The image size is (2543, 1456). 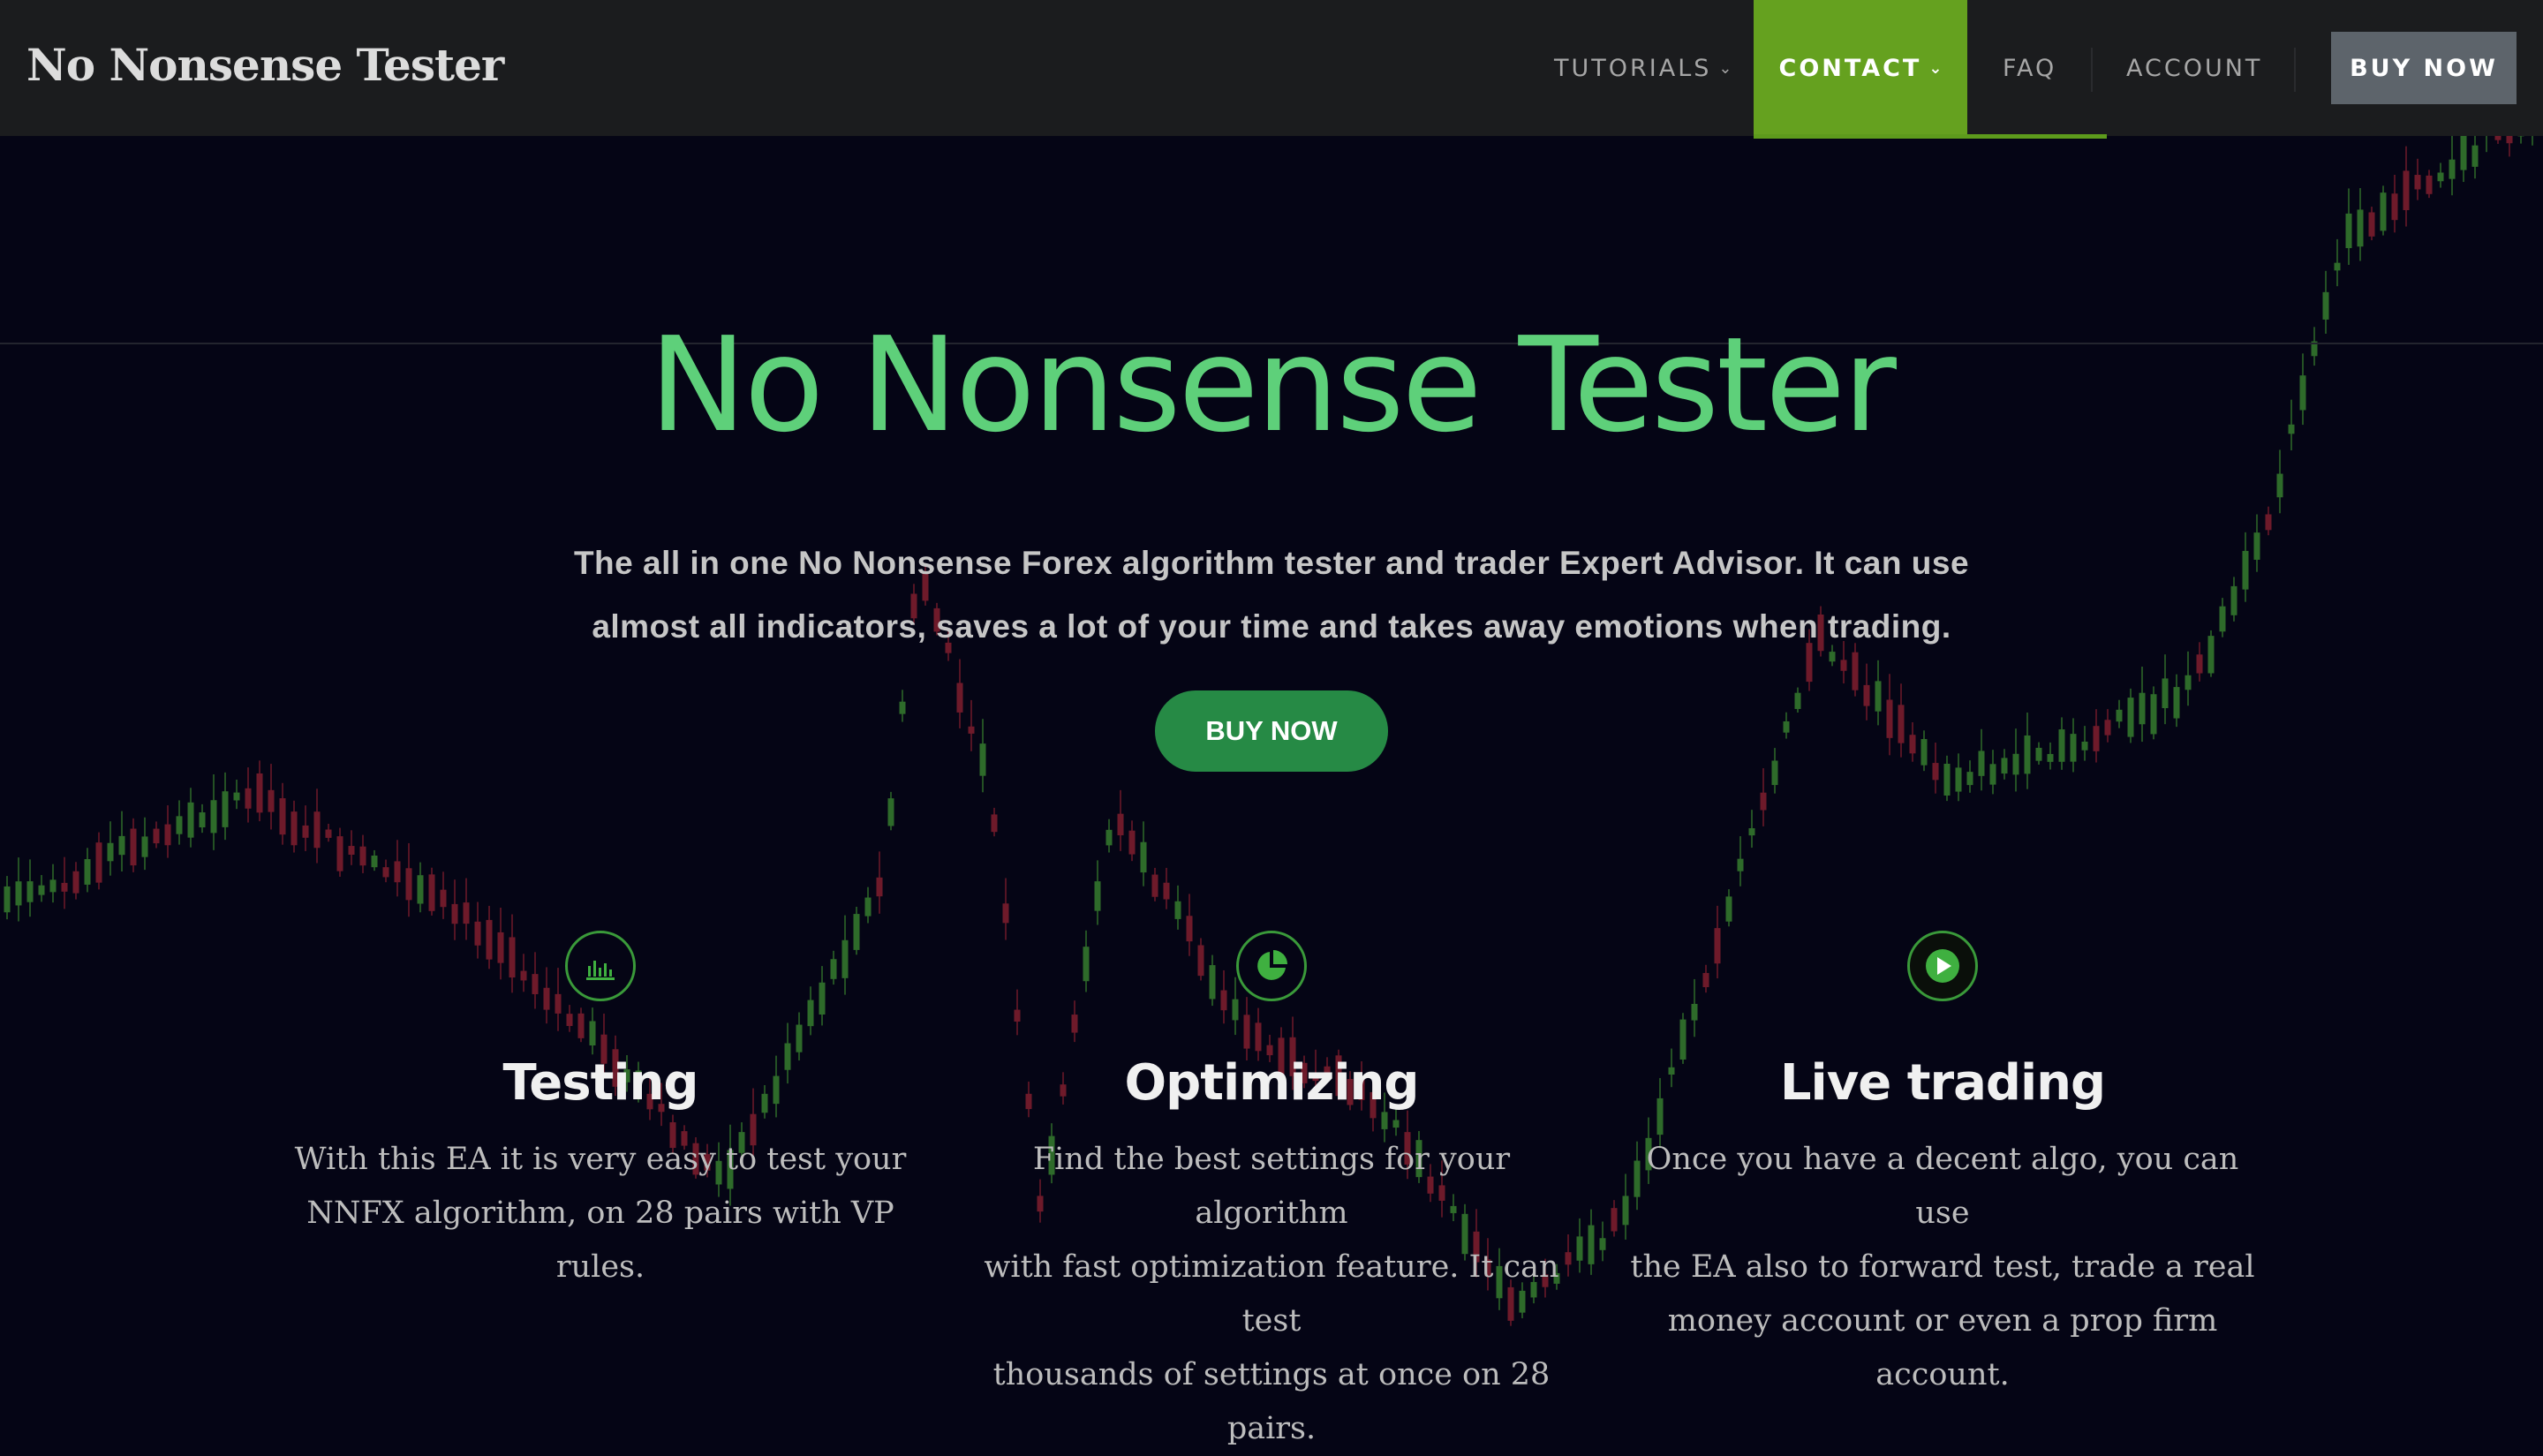 I want to click on pie-chart-icon, so click(x=1271, y=966).